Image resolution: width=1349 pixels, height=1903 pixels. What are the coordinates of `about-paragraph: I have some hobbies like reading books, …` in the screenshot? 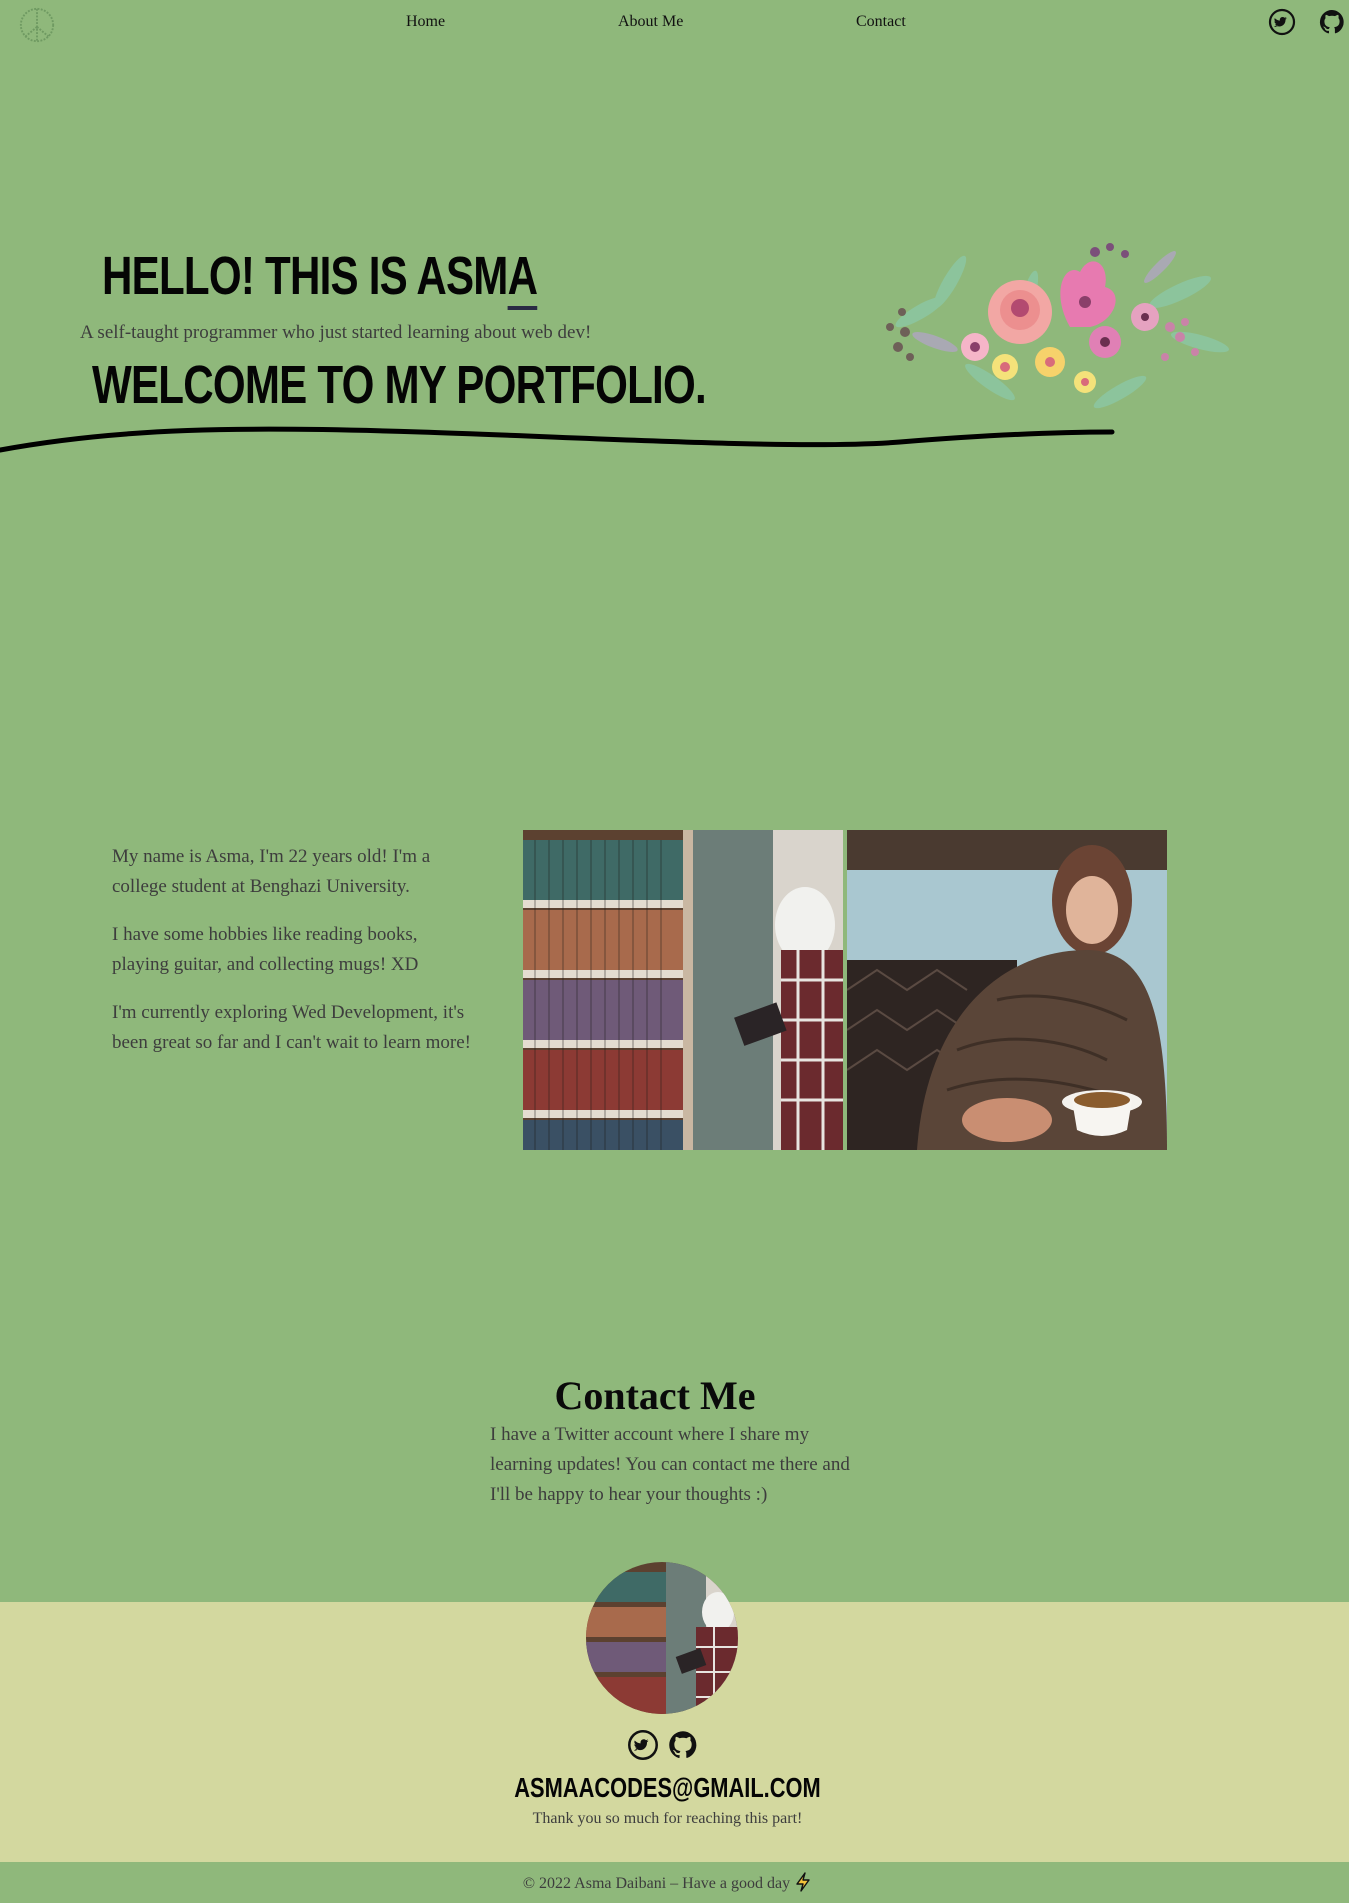 It's located at (265, 949).